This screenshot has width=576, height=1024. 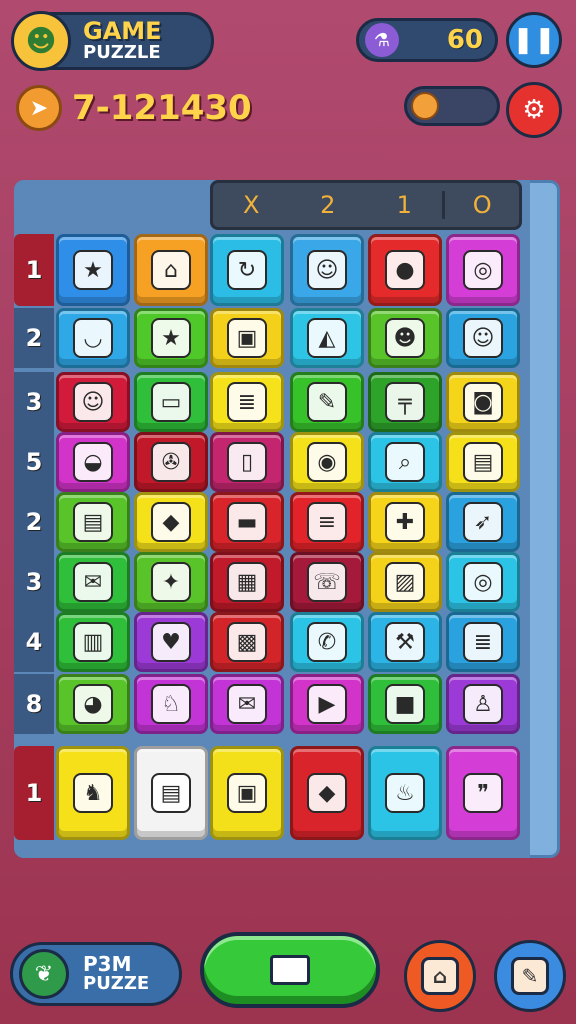 I want to click on score-display: ➤ 7-121430, so click(x=134, y=108).